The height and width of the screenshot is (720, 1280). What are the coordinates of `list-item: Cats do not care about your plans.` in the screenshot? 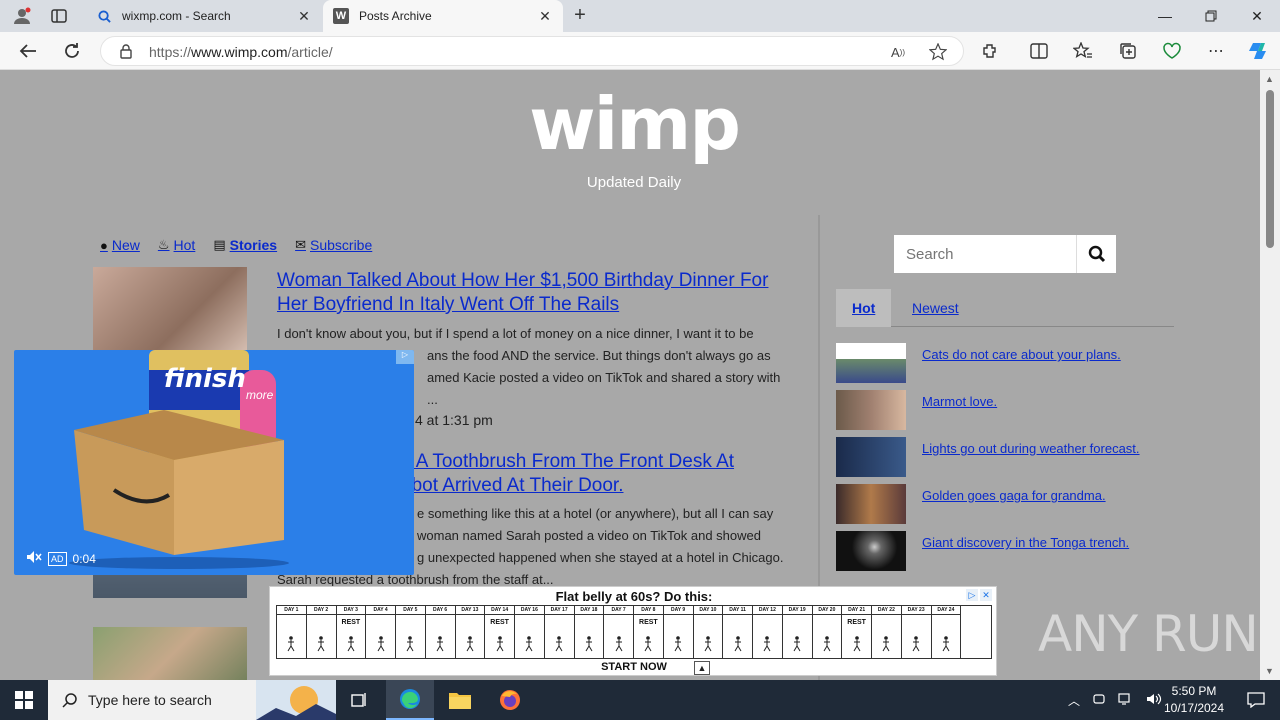 It's located at (1006, 363).